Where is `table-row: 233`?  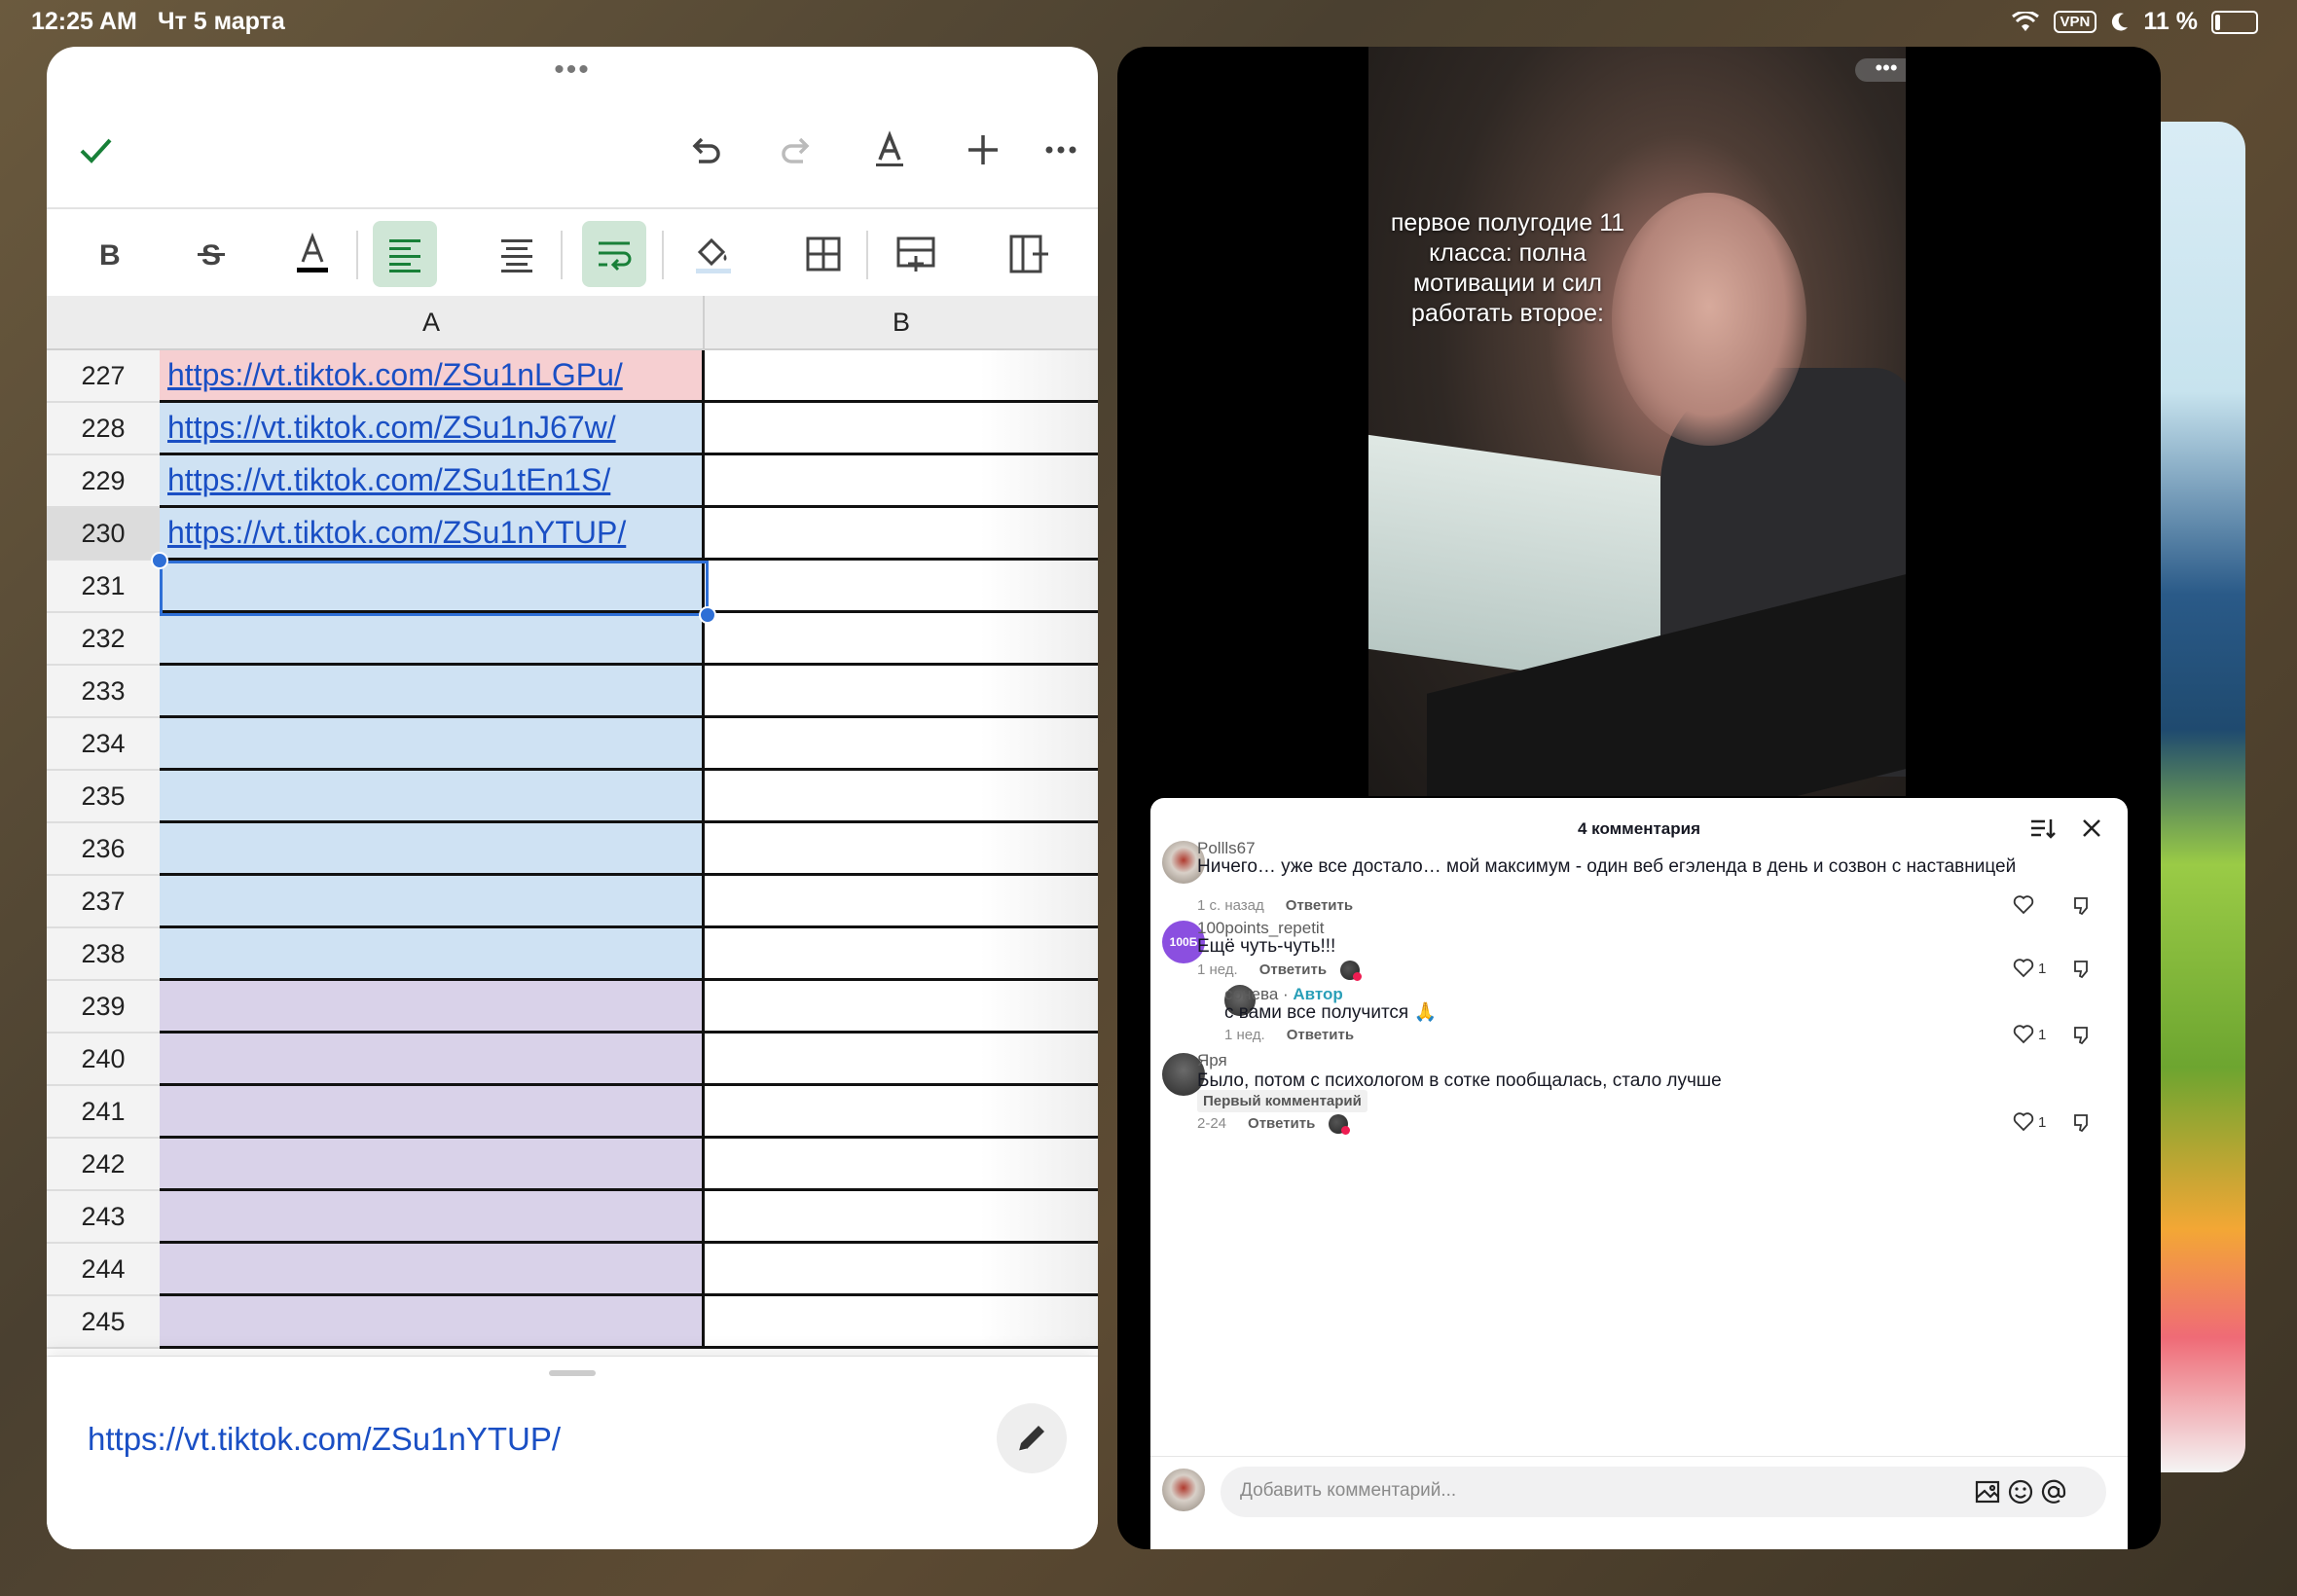
table-row: 233 is located at coordinates (572, 692).